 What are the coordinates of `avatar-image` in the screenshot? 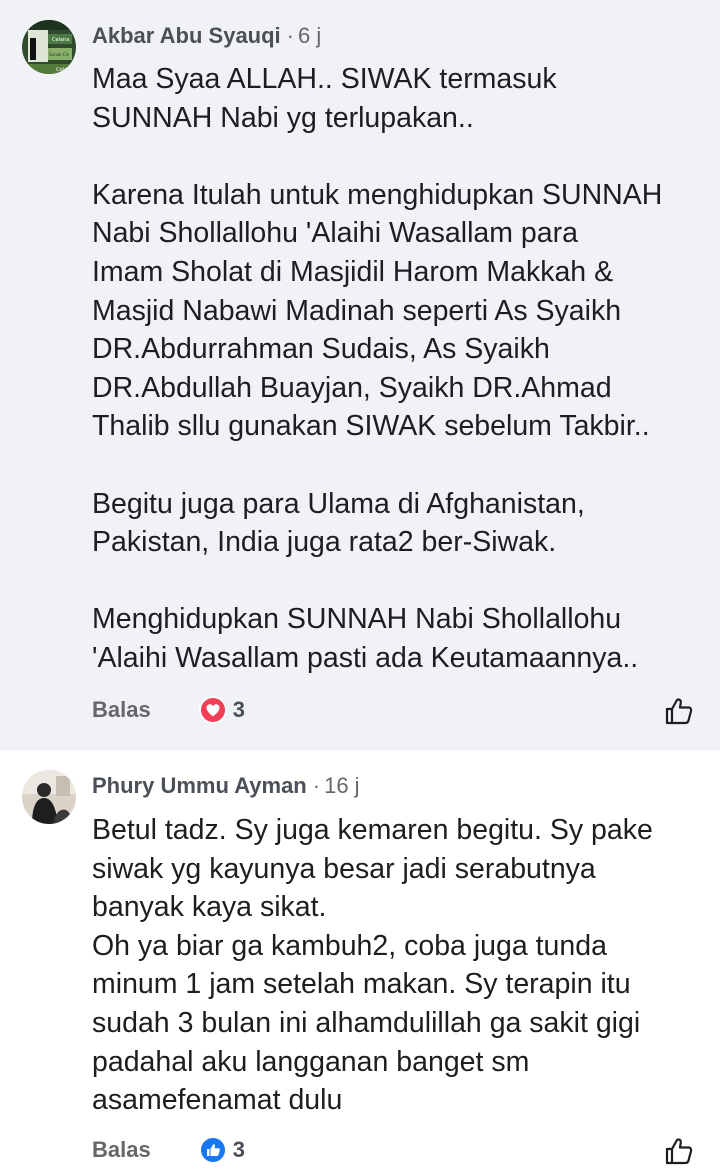 It's located at (49, 797).